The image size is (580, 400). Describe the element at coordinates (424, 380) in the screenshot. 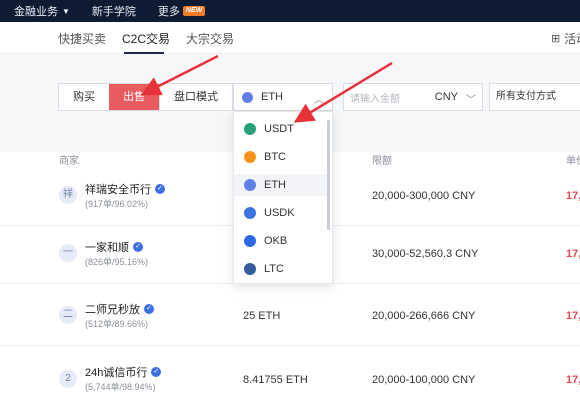

I see `trade-limit: 20,000-100,000 CNY` at that location.